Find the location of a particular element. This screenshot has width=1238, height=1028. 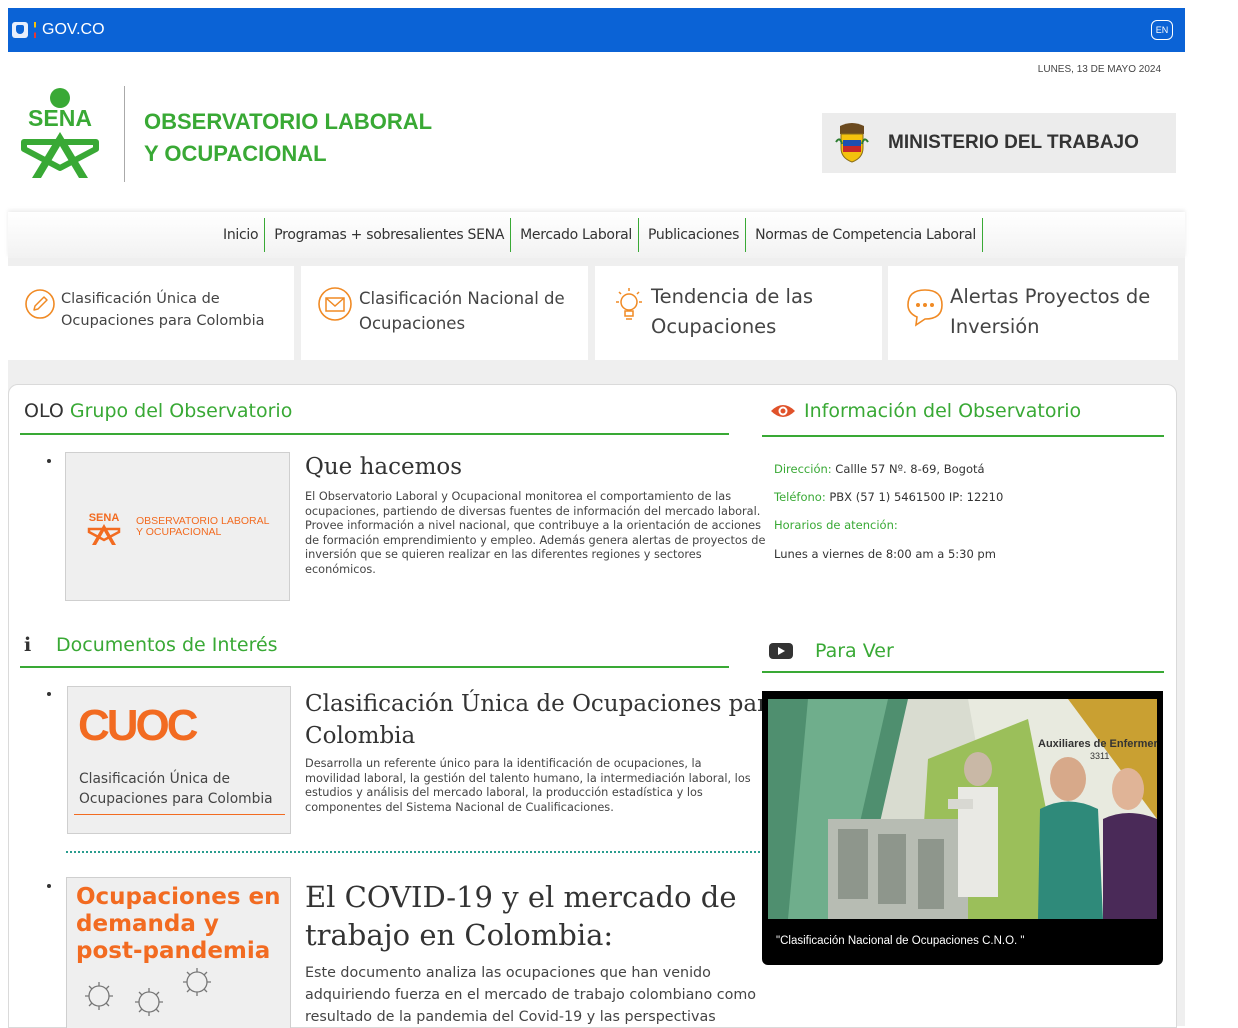

card-alertas: Alertas Proyectos de Inversión is located at coordinates (1033, 313).